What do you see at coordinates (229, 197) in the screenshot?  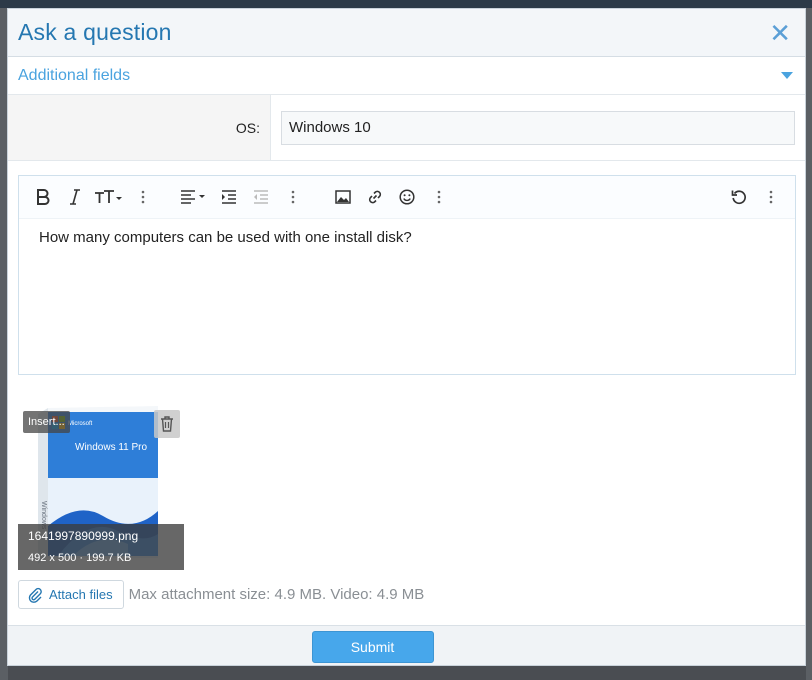 I see `indent-icon` at bounding box center [229, 197].